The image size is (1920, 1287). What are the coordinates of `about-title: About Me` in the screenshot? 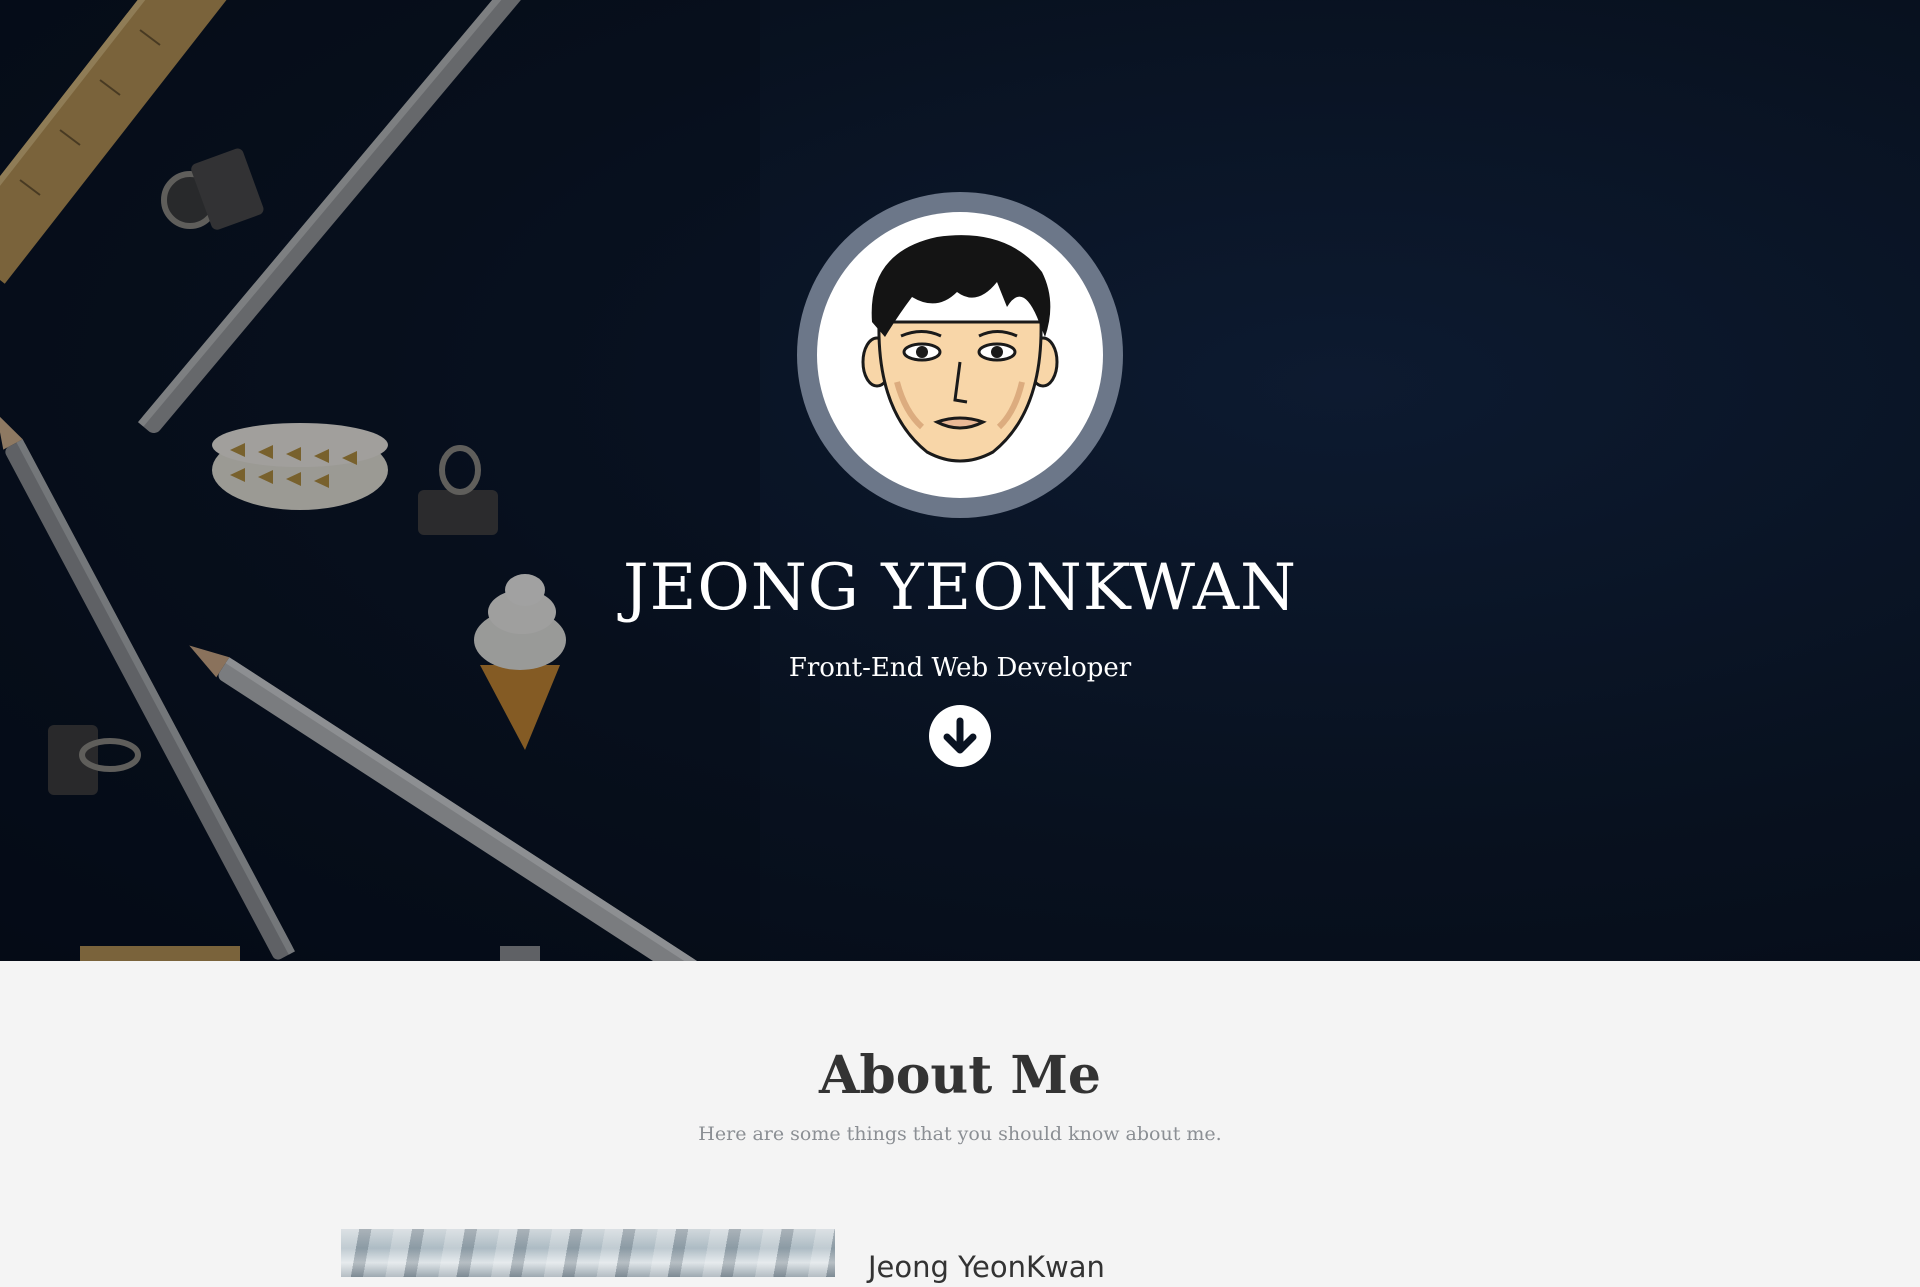 It's located at (960, 1075).